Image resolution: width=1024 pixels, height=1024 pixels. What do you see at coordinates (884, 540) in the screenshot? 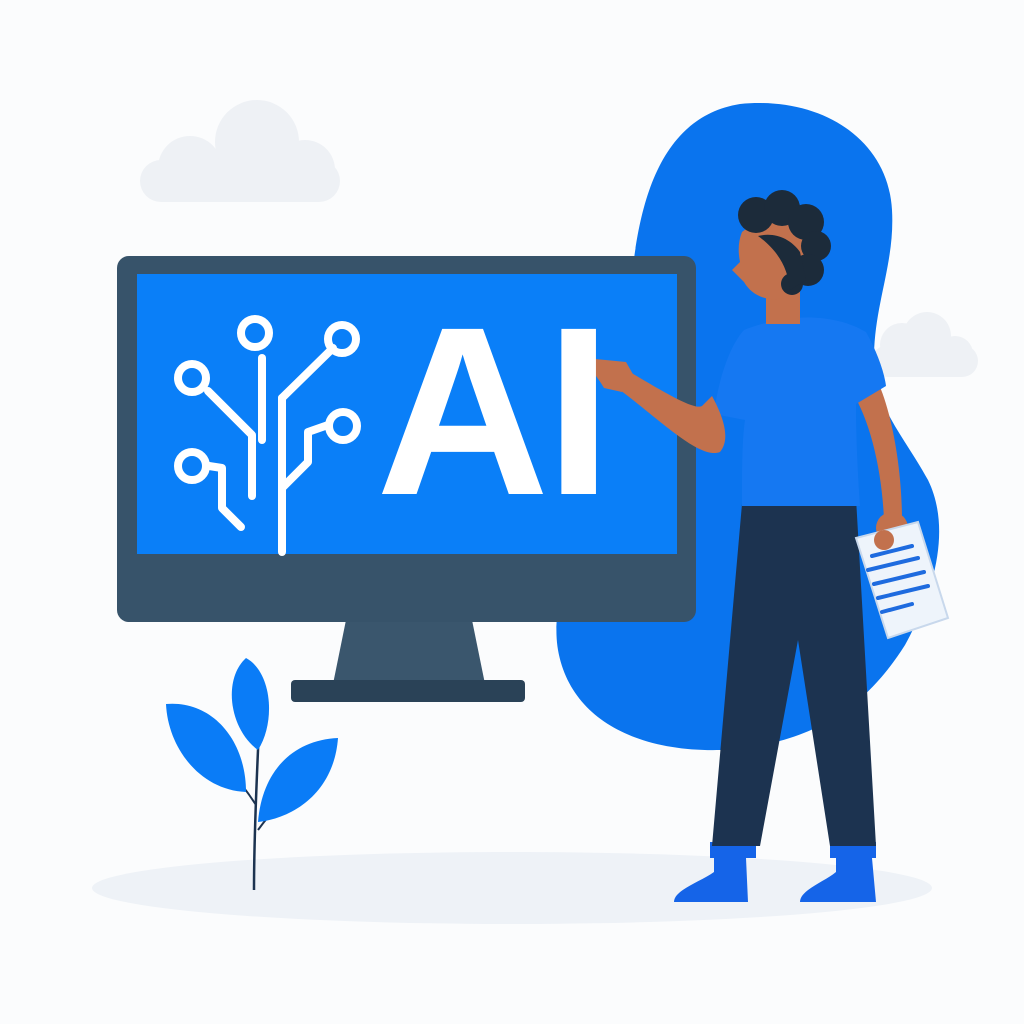
I see `fingers-right` at bounding box center [884, 540].